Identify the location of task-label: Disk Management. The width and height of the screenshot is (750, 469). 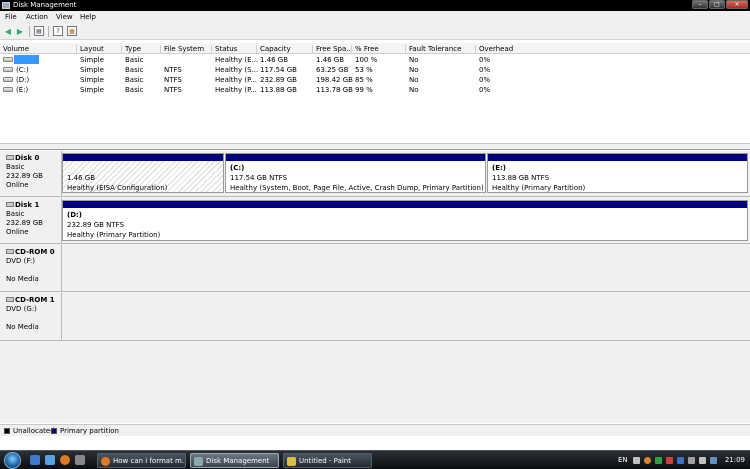
(238, 461).